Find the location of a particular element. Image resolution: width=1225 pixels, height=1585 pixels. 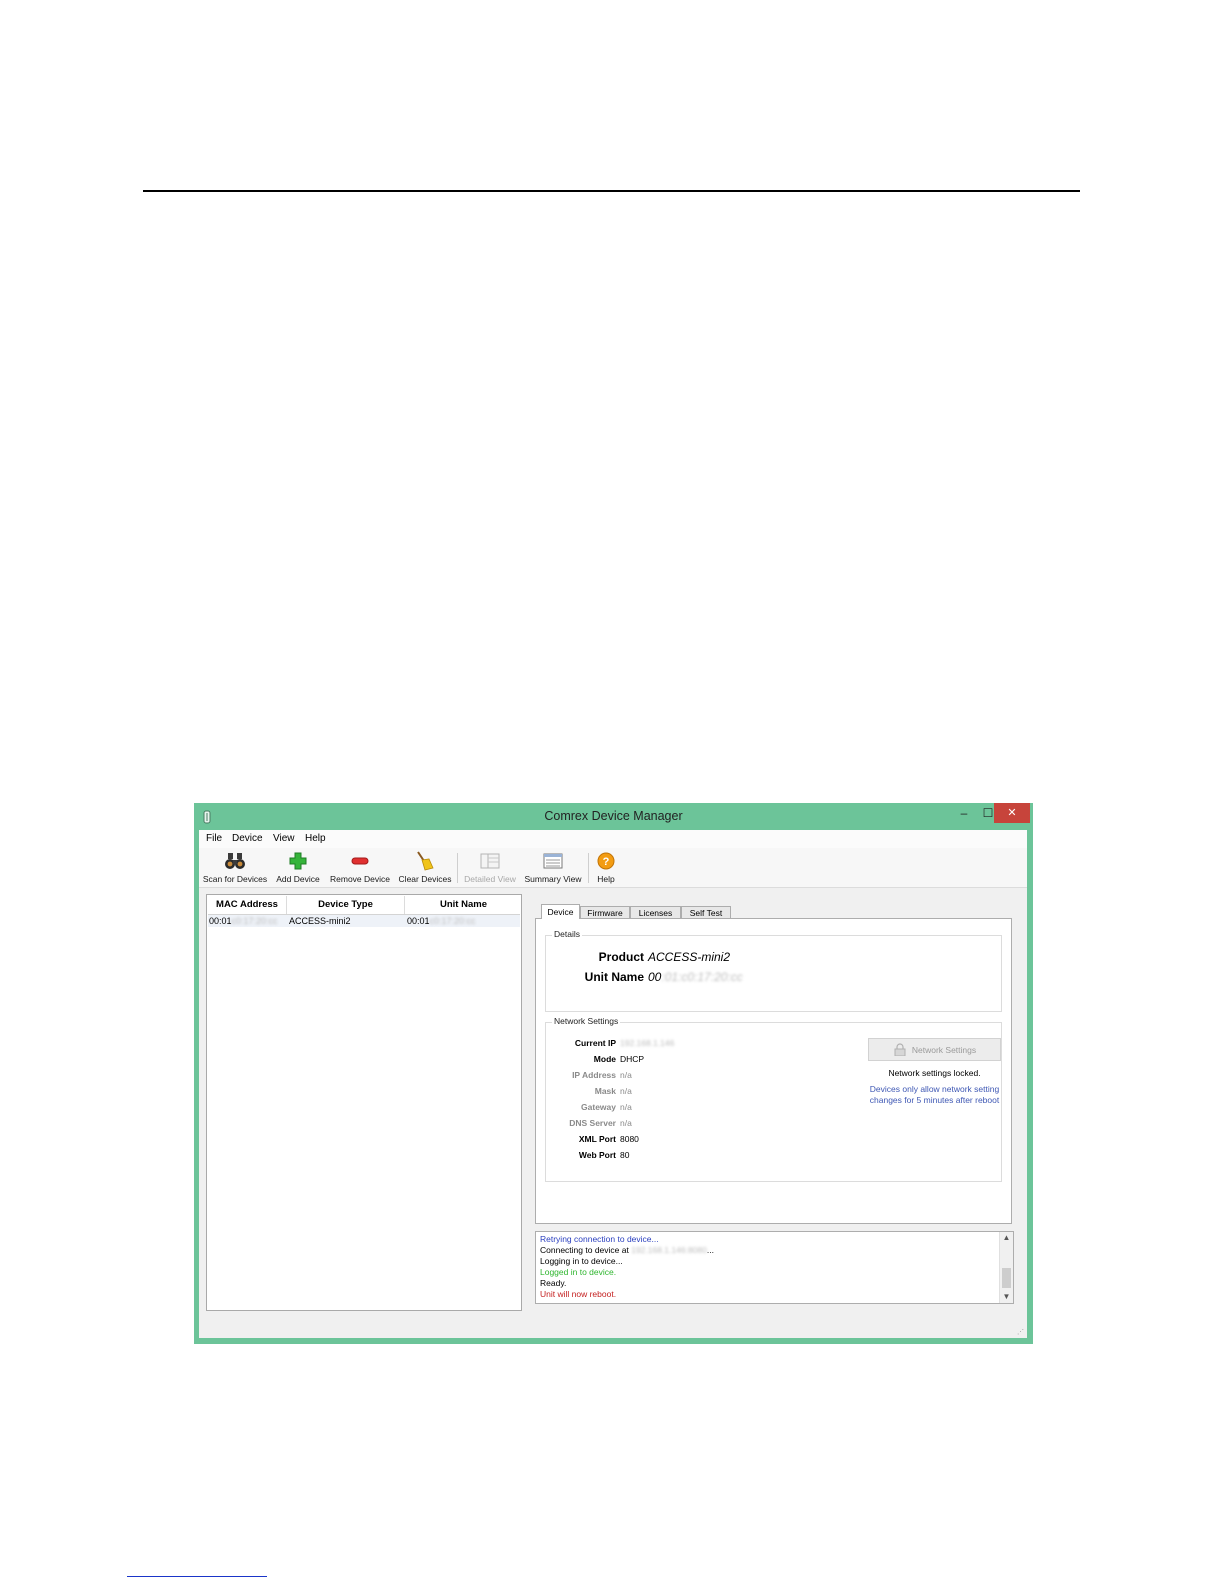

resize-grip-icon: ⋰ is located at coordinates (1021, 1332).